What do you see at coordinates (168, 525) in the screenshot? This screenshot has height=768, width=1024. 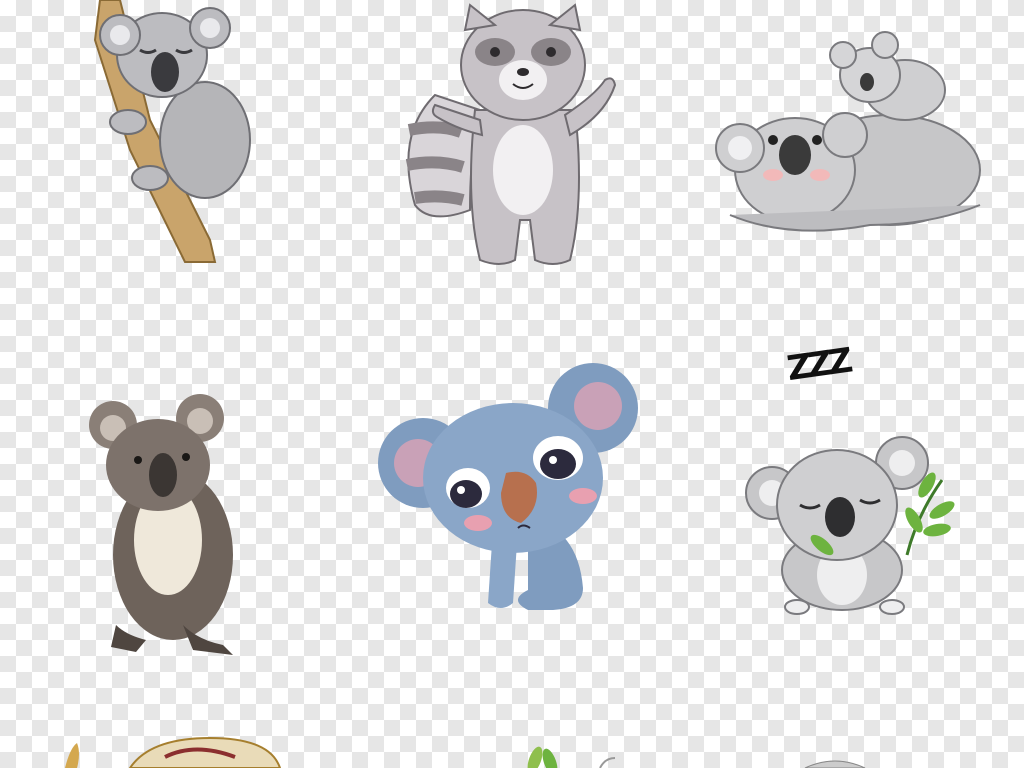 I see `koala-photo-image` at bounding box center [168, 525].